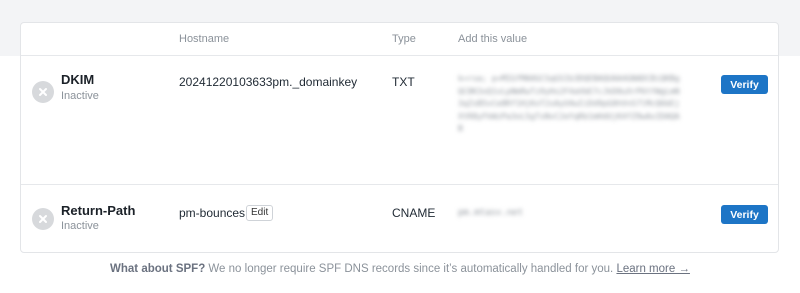 This screenshot has height=293, width=800. I want to click on record-value-blurred: pm.mtasv.net, so click(491, 213).